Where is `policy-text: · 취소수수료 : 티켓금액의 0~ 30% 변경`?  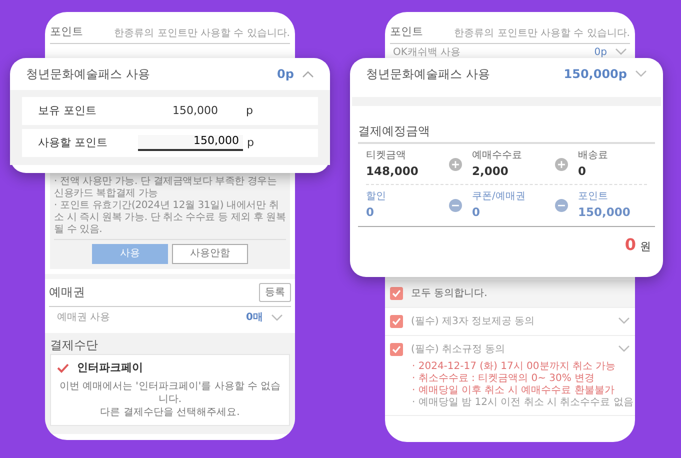
policy-text: · 취소수수료 : 티켓금액의 0~ 30% 변경 is located at coordinates (503, 378).